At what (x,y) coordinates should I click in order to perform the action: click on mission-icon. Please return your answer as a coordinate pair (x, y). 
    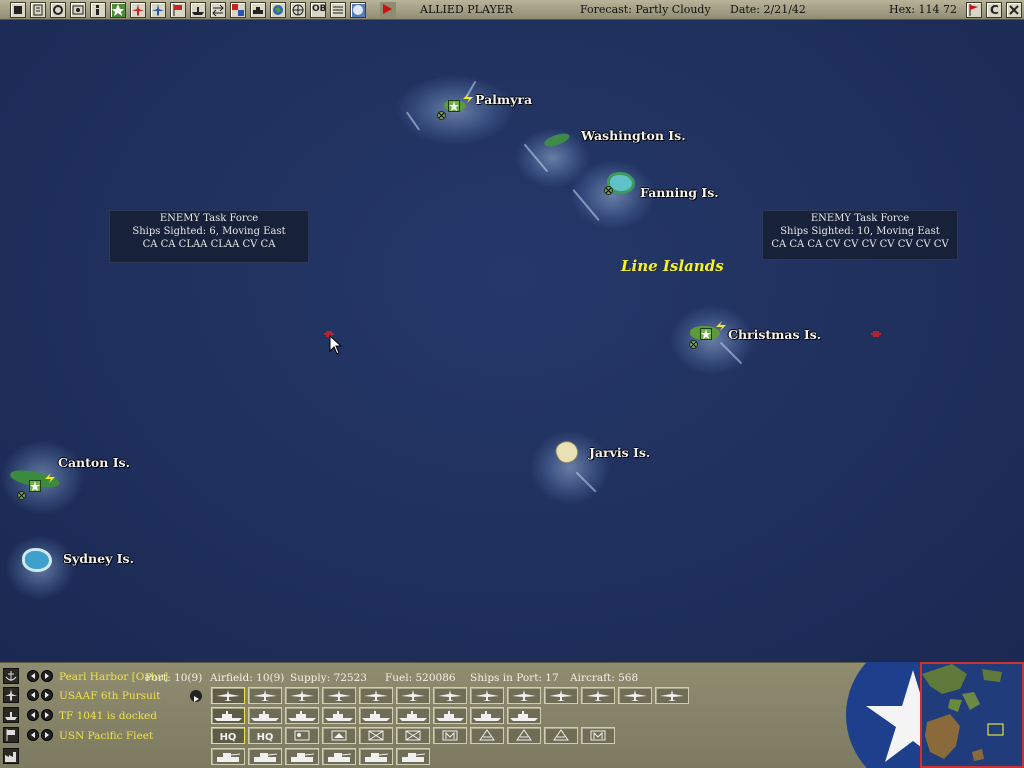
    Looking at the image, I should click on (238, 10).